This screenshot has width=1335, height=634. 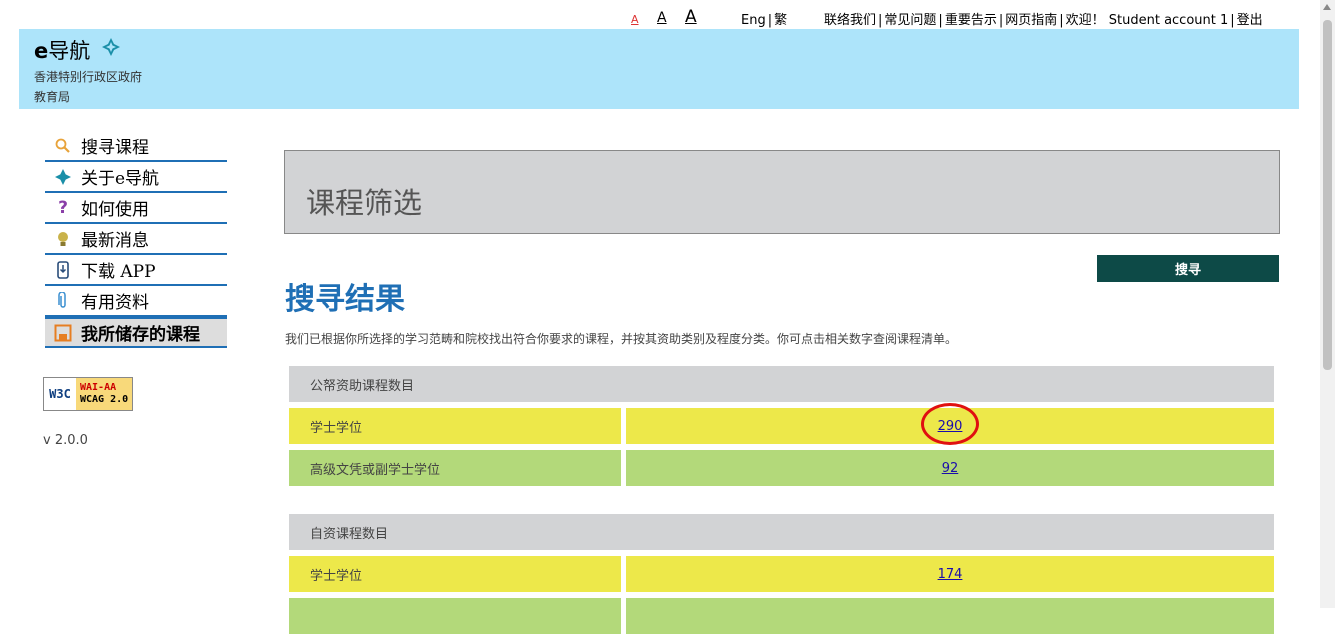 What do you see at coordinates (780, 20) in the screenshot?
I see `lang-trad-link: 繁` at bounding box center [780, 20].